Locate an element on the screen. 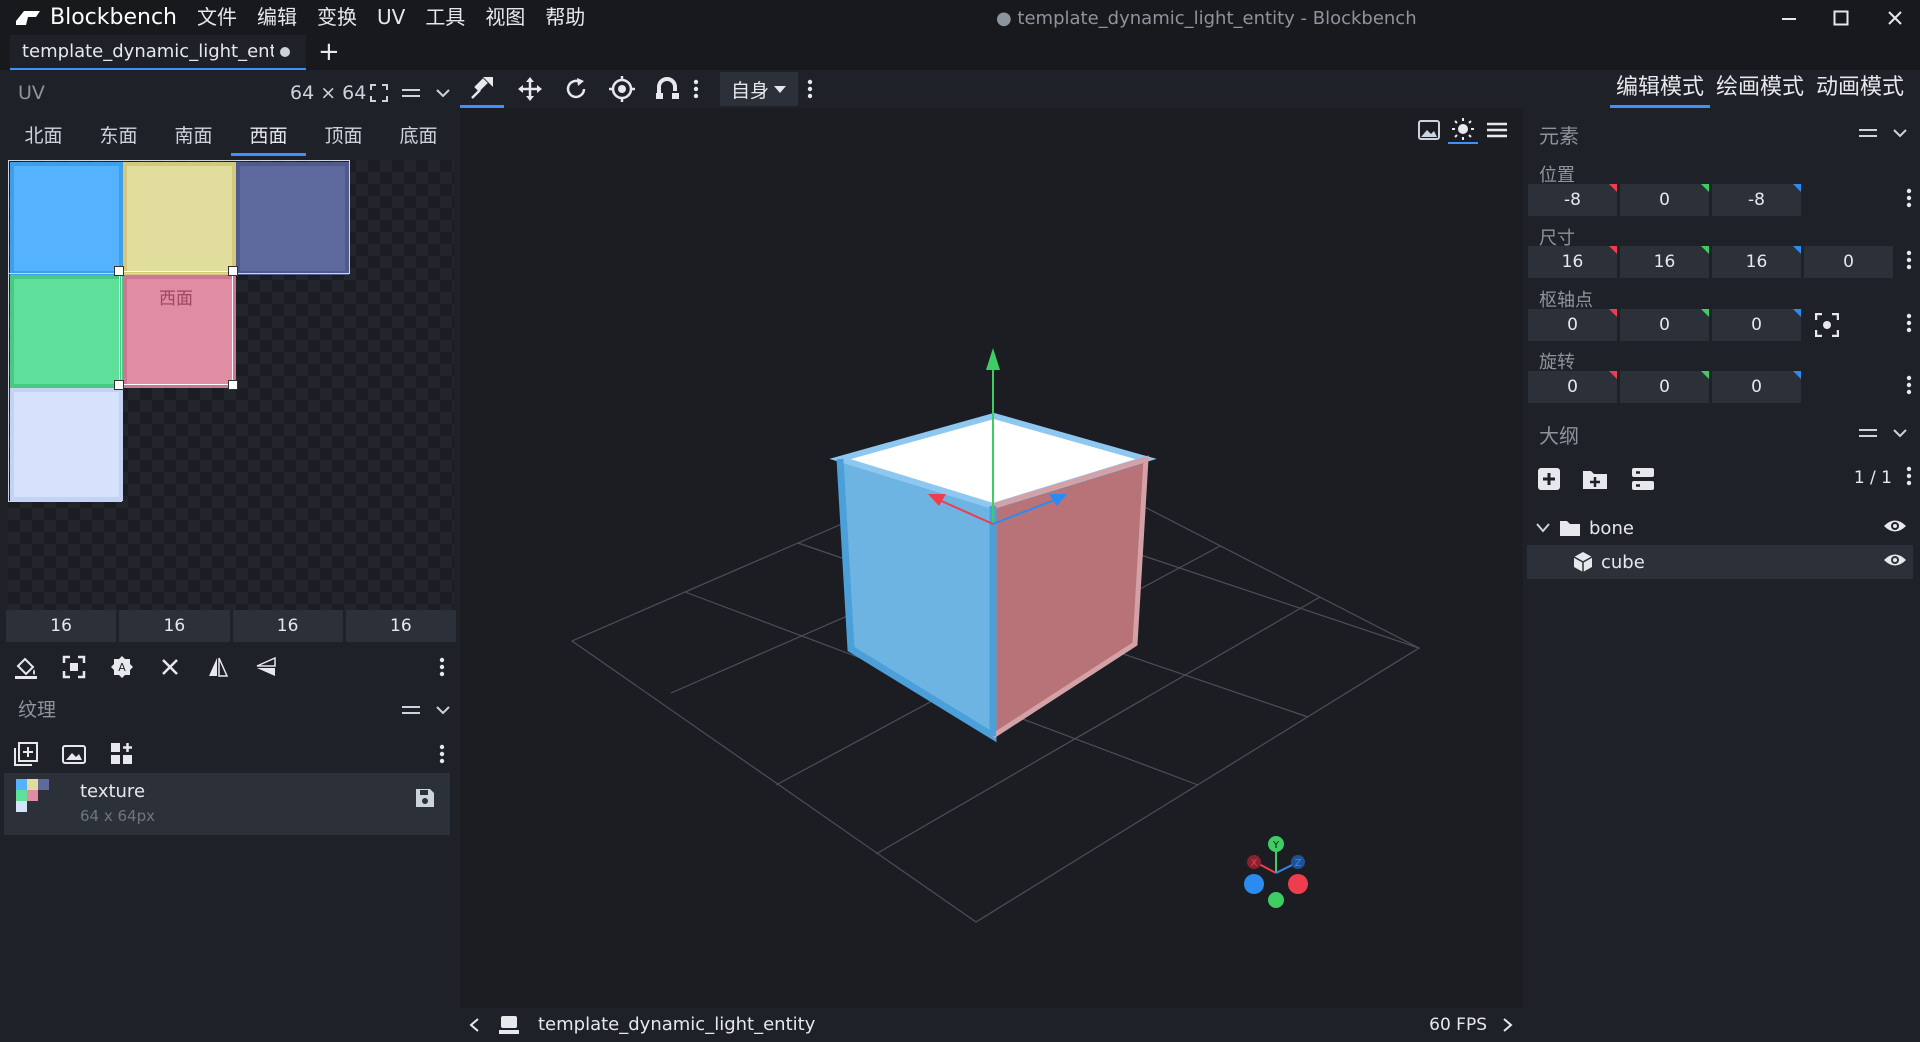 The height and width of the screenshot is (1042, 1920). size-x-input: 16 is located at coordinates (1572, 262).